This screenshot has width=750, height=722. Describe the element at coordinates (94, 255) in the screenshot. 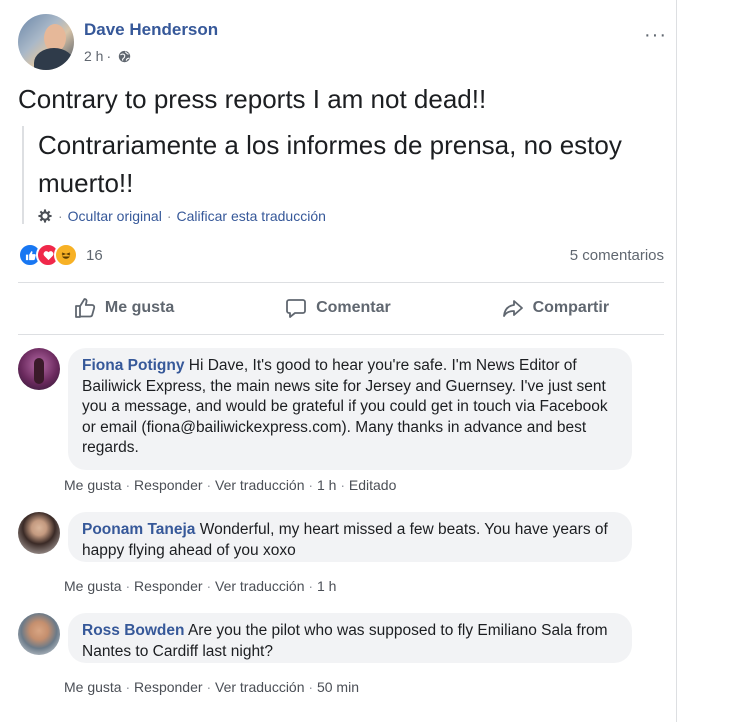

I see `reactions-count: 16` at that location.